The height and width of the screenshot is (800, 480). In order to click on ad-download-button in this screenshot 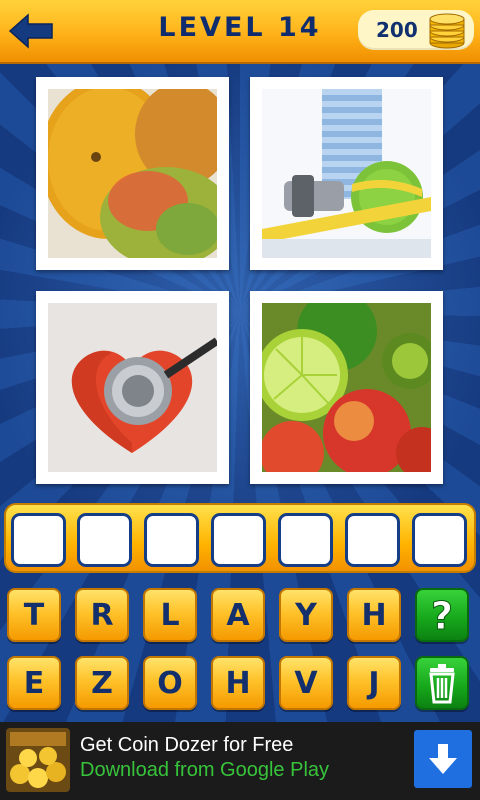, I will do `click(443, 759)`.